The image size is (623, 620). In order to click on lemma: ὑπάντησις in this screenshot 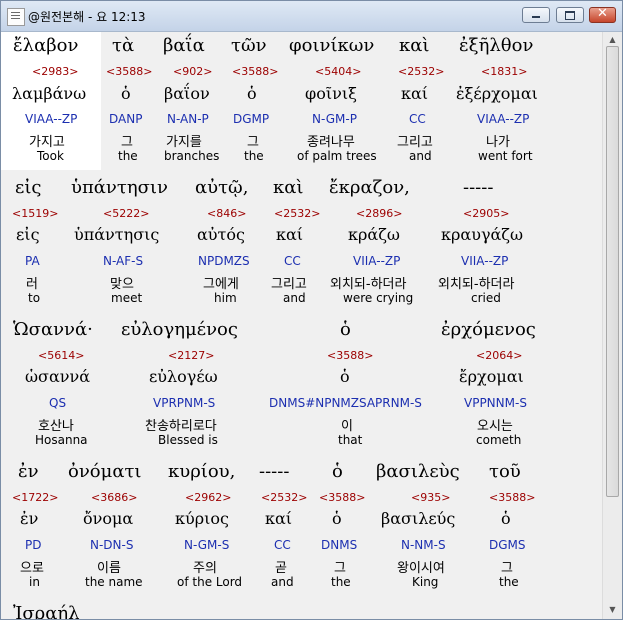, I will do `click(117, 234)`.